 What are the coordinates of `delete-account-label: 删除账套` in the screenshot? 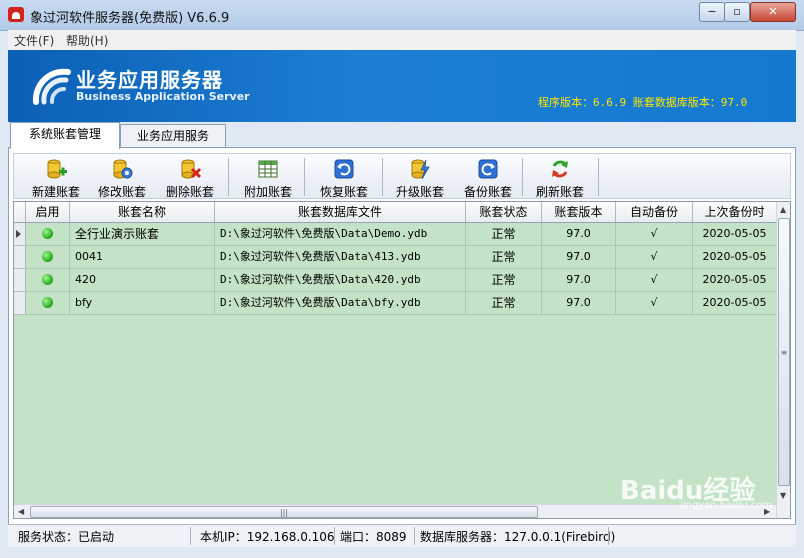 It's located at (189, 192).